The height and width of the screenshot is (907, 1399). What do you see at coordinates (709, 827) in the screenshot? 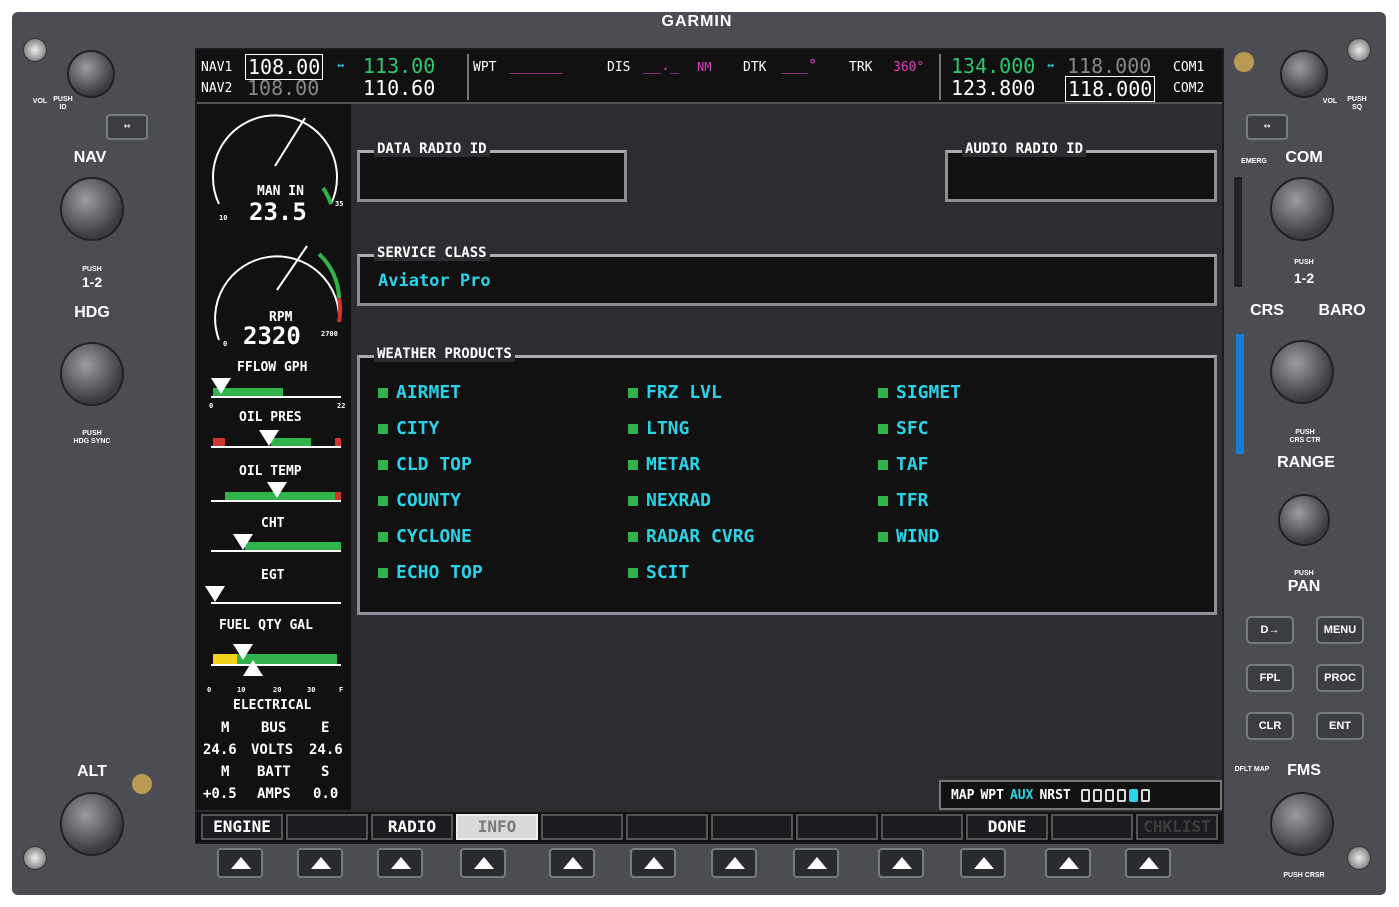
I see `softkey-bar: ENGINE RADIO INFO DONE CHKLIST` at bounding box center [709, 827].